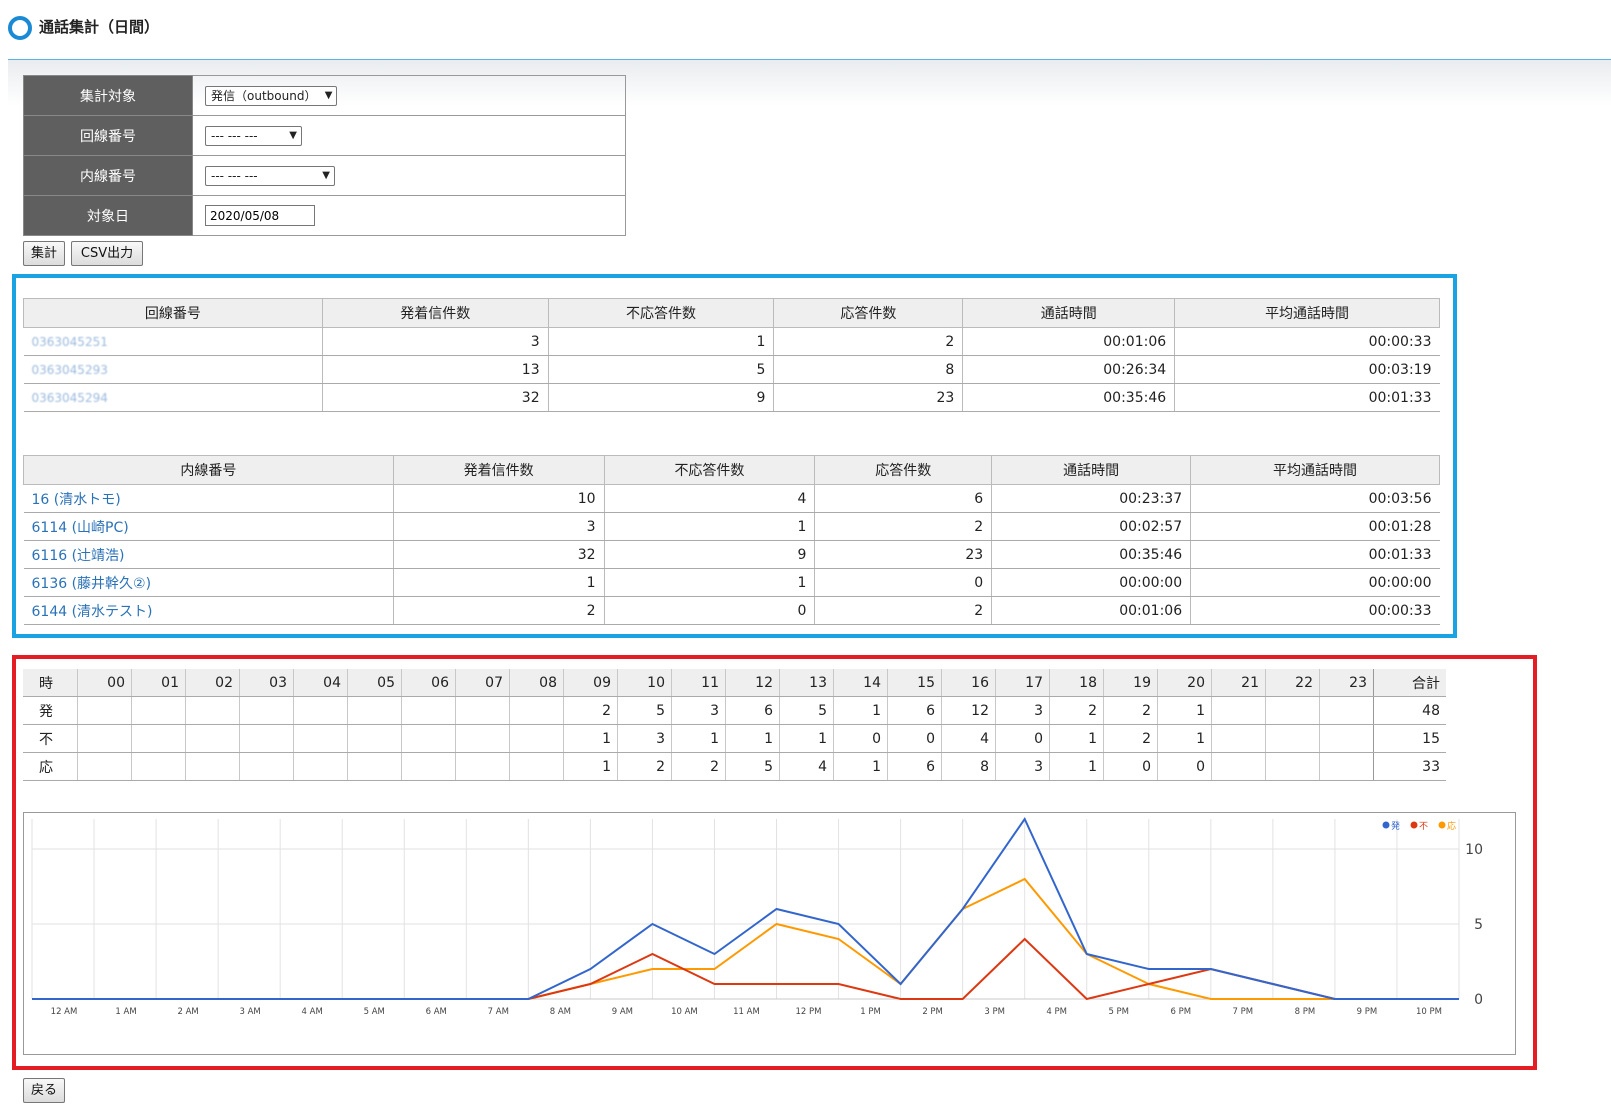  Describe the element at coordinates (1022, 710) in the screenshot. I see `hourly-cell: 3` at that location.